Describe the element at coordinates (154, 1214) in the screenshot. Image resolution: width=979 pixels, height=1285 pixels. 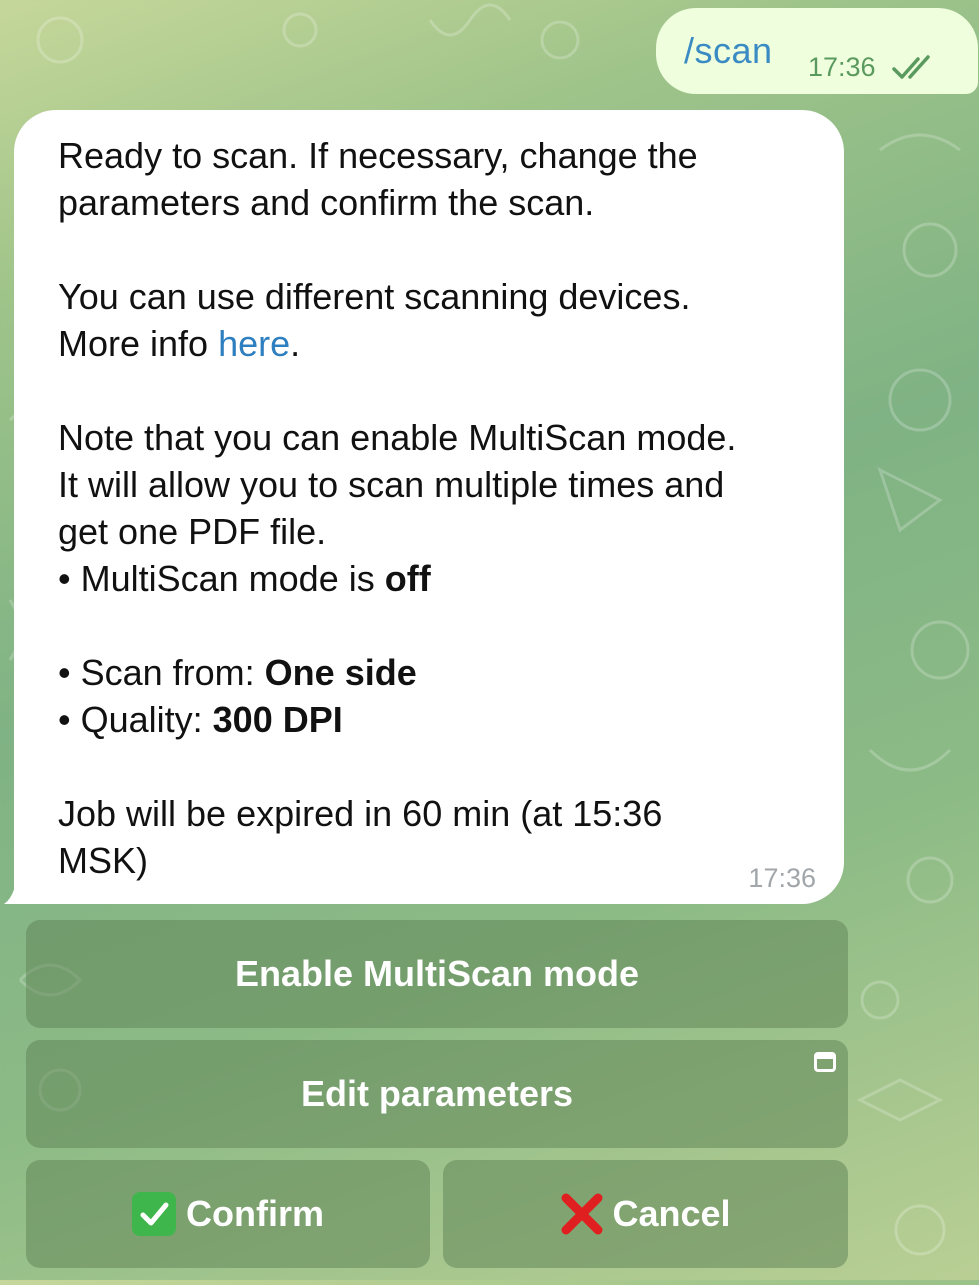
I see `check-mark-button-icon` at that location.